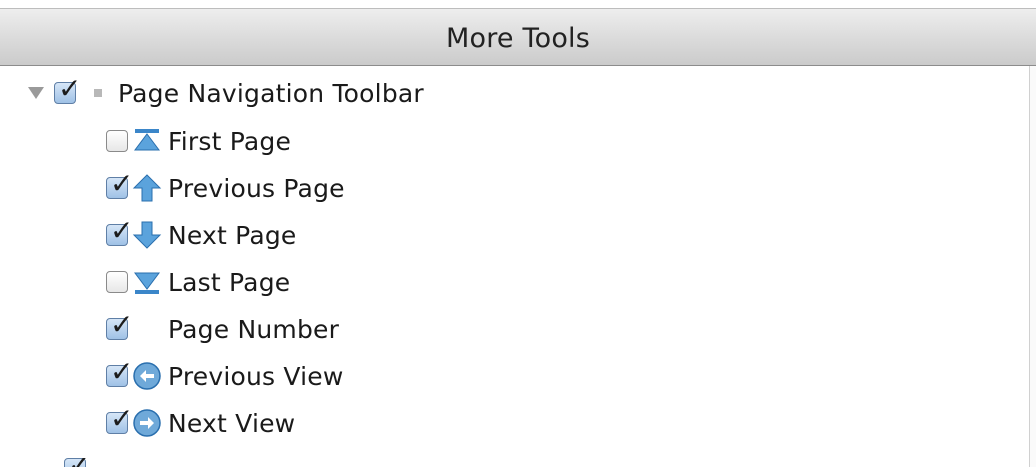 The width and height of the screenshot is (1036, 467). What do you see at coordinates (256, 376) in the screenshot?
I see `item-label: Previous View` at bounding box center [256, 376].